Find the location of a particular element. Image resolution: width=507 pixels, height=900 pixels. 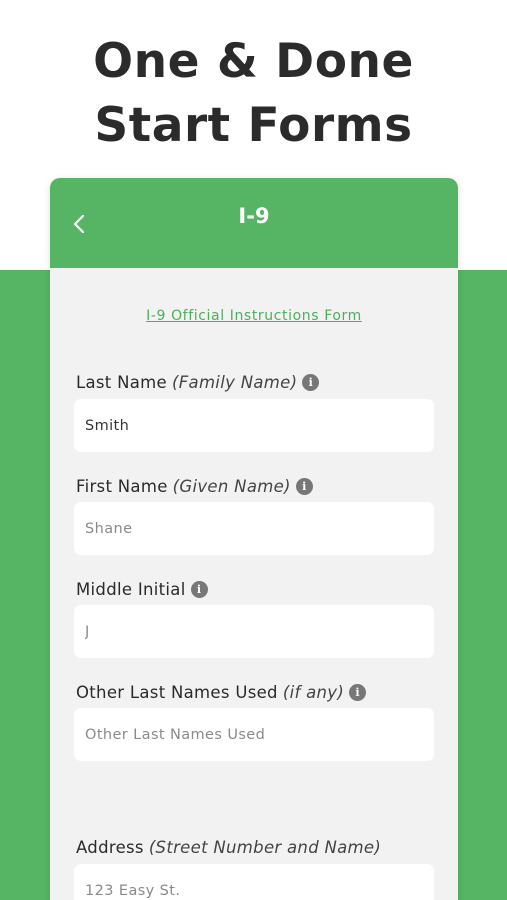

first-name-label: First Name (Given Name) i is located at coordinates (194, 486).